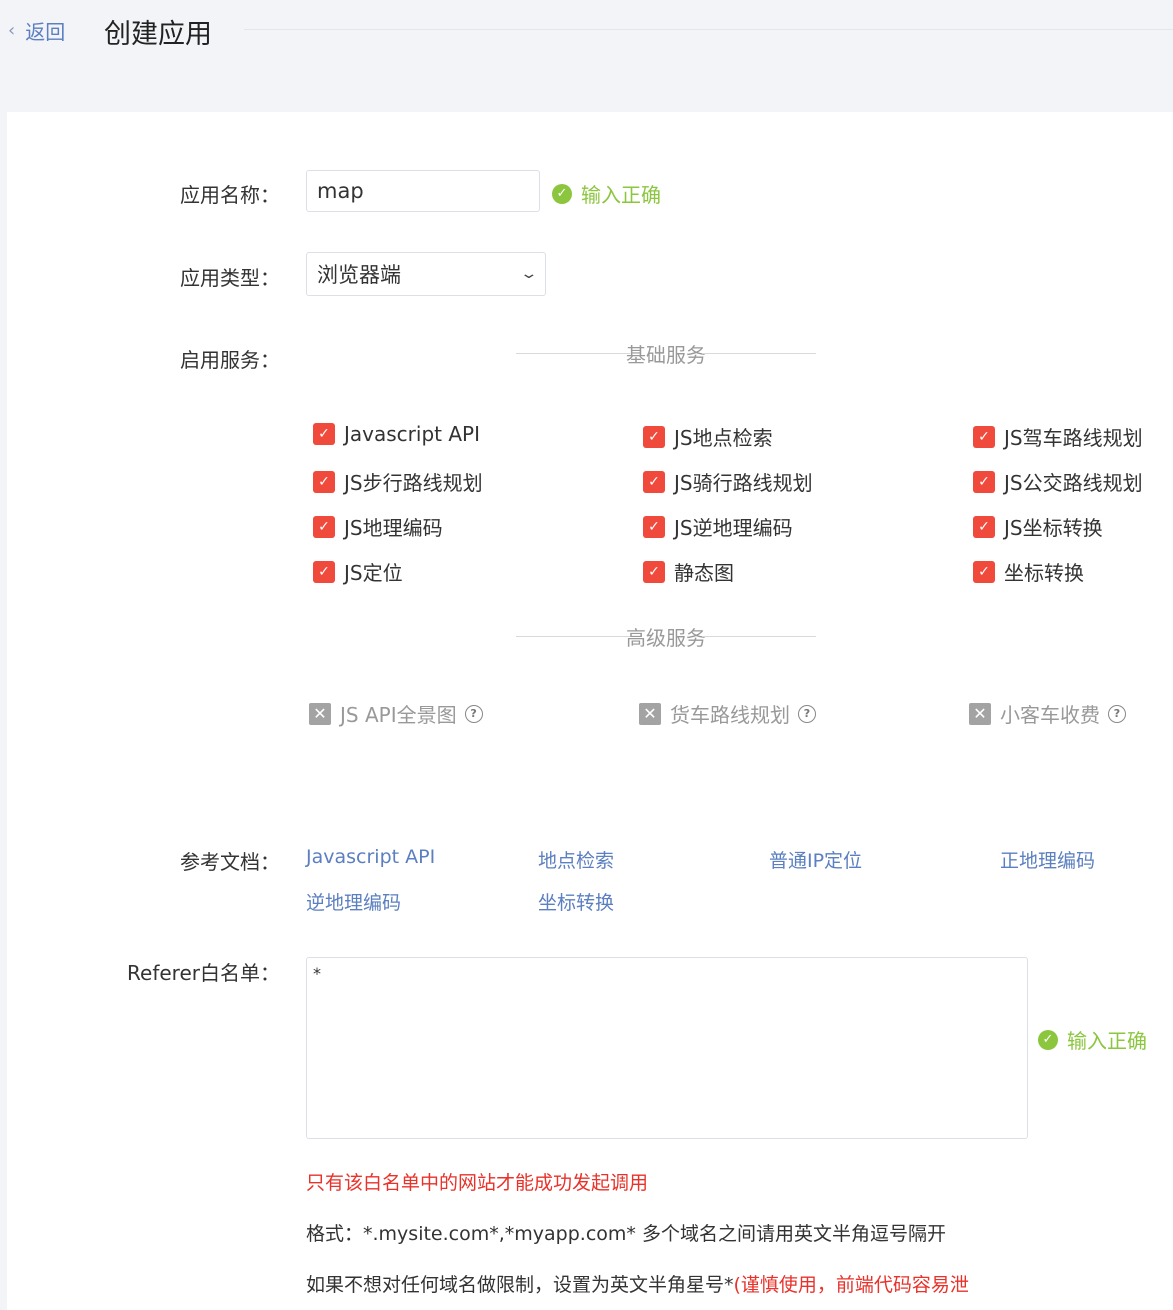 This screenshot has width=1173, height=1310. Describe the element at coordinates (743, 483) in the screenshot. I see `basic-service-label: JS骑行路线规划` at that location.